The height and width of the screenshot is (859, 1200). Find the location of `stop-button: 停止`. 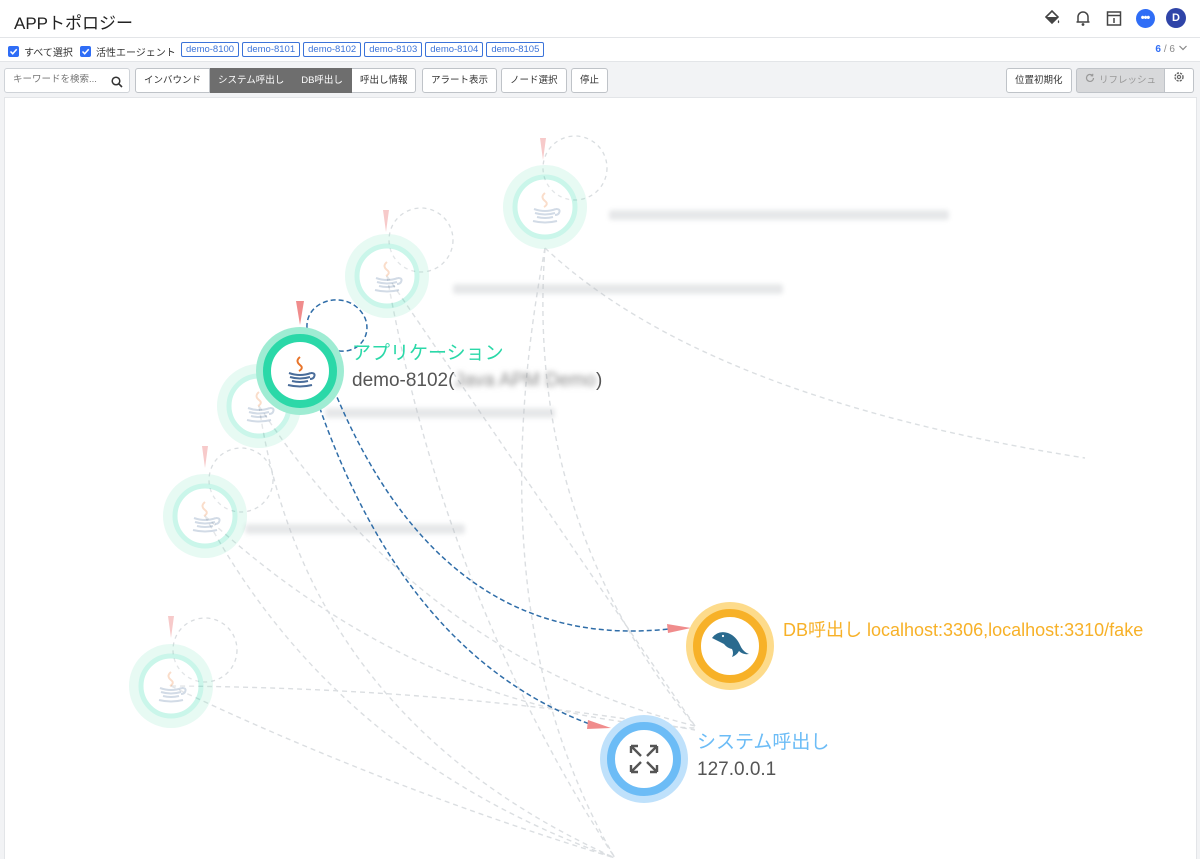

stop-button: 停止 is located at coordinates (590, 80).